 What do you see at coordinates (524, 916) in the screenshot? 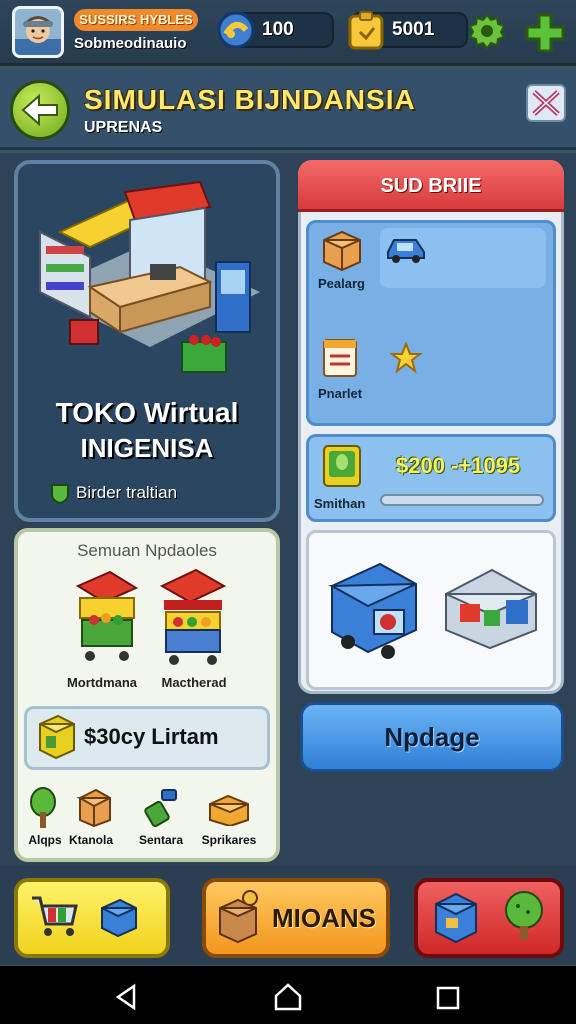
I see `bush-icon` at bounding box center [524, 916].